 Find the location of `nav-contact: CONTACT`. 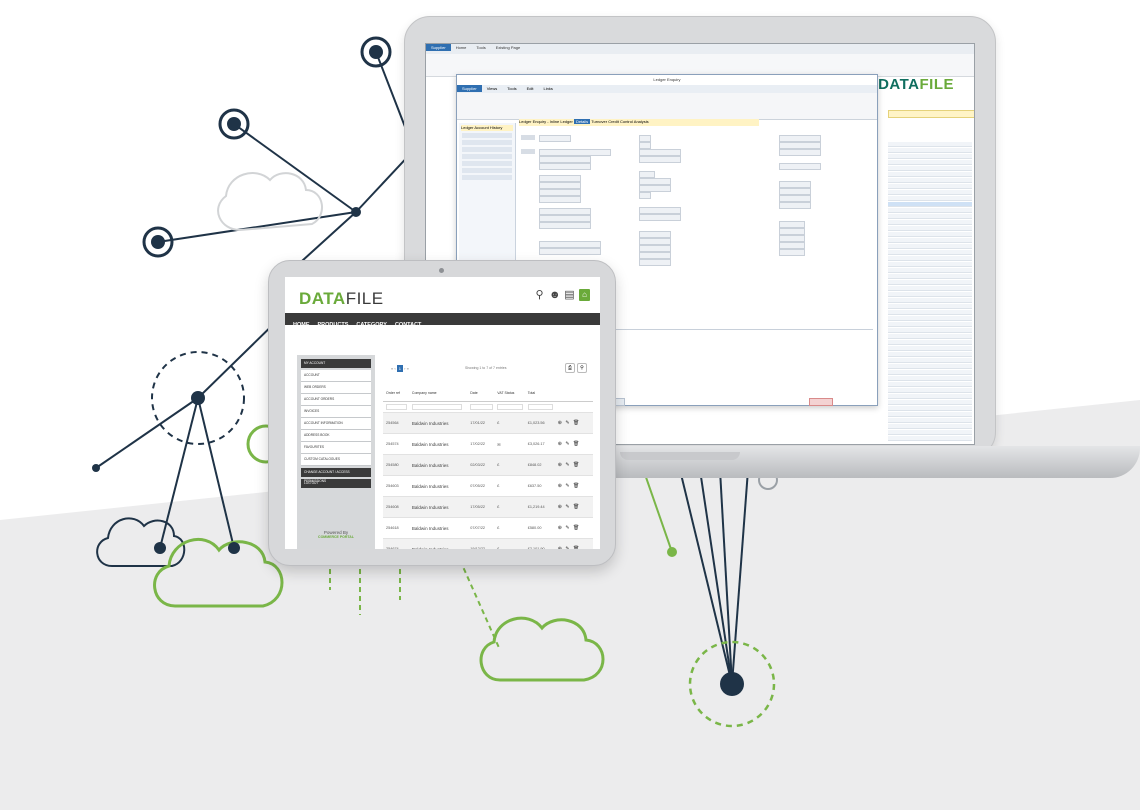

nav-contact: CONTACT is located at coordinates (404, 325).